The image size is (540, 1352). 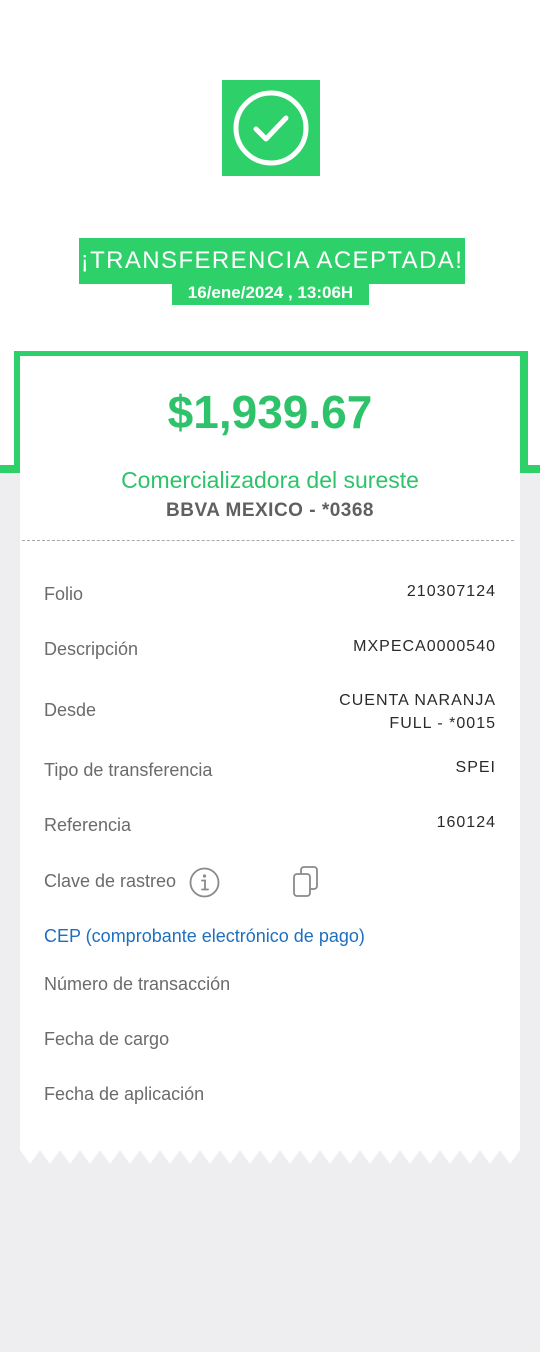 I want to click on info-icon, so click(x=204, y=882).